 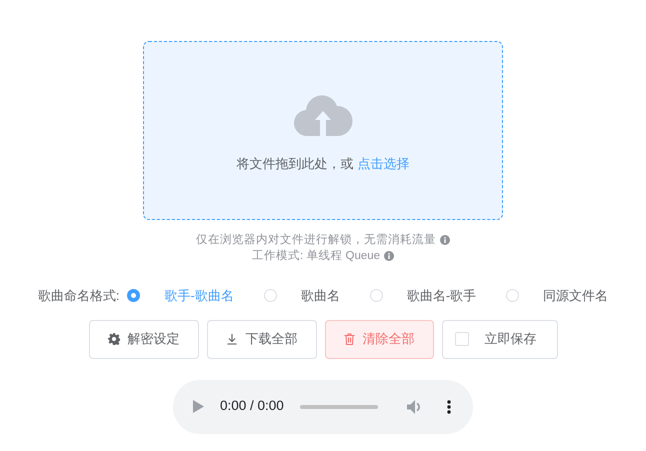 I want to click on radio-label: 同源文件名, so click(x=575, y=296).